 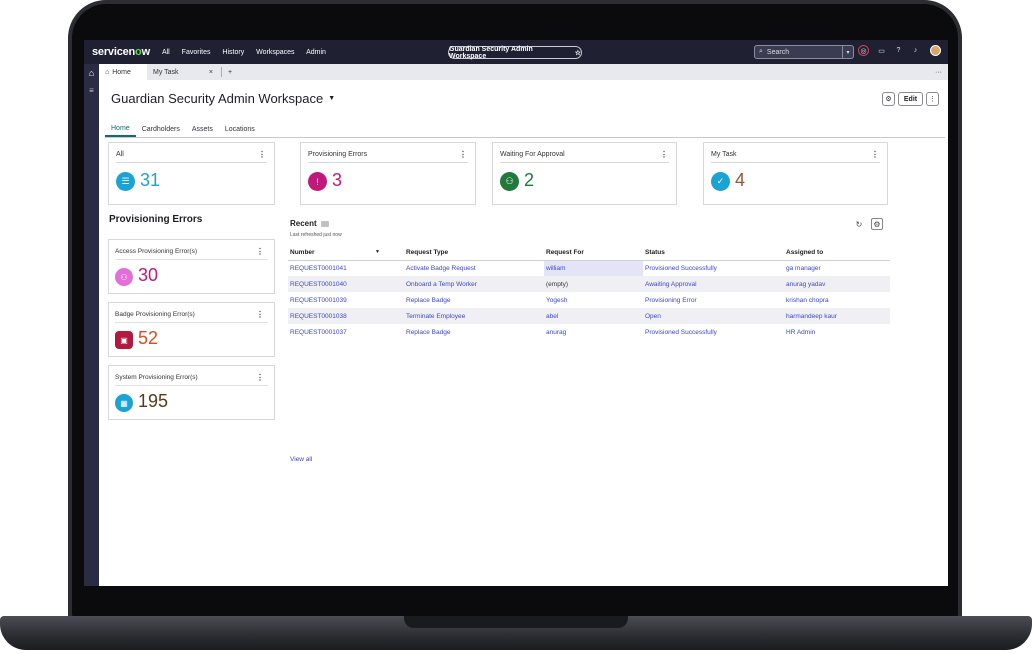 I want to click on request-number-link: REQUEST0001041, so click(x=346, y=268).